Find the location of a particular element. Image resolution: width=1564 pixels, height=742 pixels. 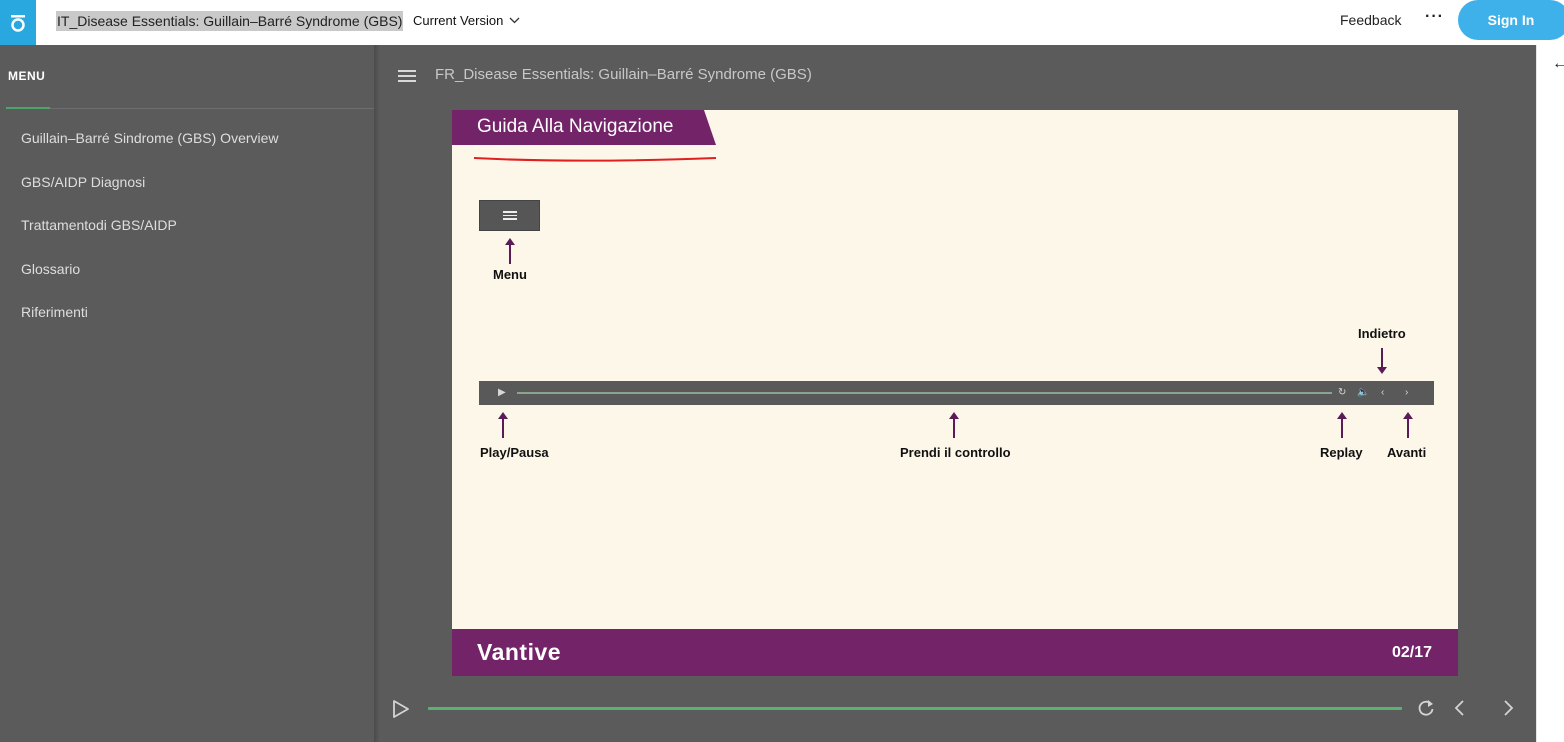

chevron-left-icon is located at coordinates (1460, 708).